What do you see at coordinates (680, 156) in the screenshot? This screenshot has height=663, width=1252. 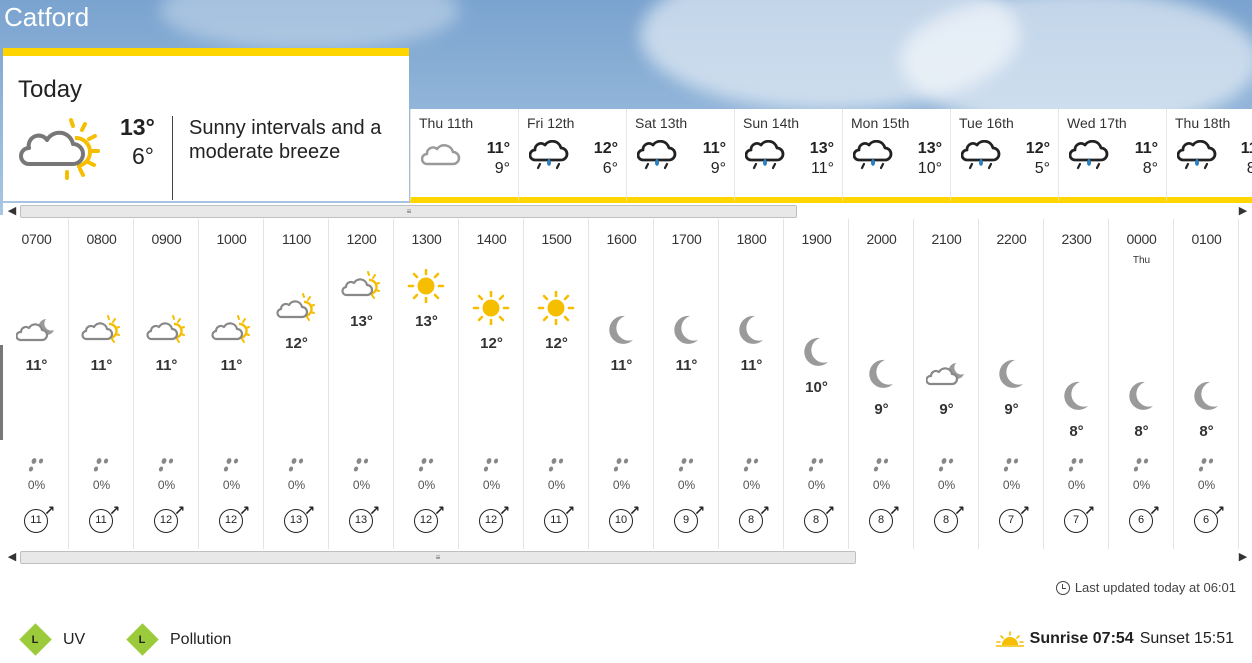 I see `day-tab: Sat 13th 11° 9°` at bounding box center [680, 156].